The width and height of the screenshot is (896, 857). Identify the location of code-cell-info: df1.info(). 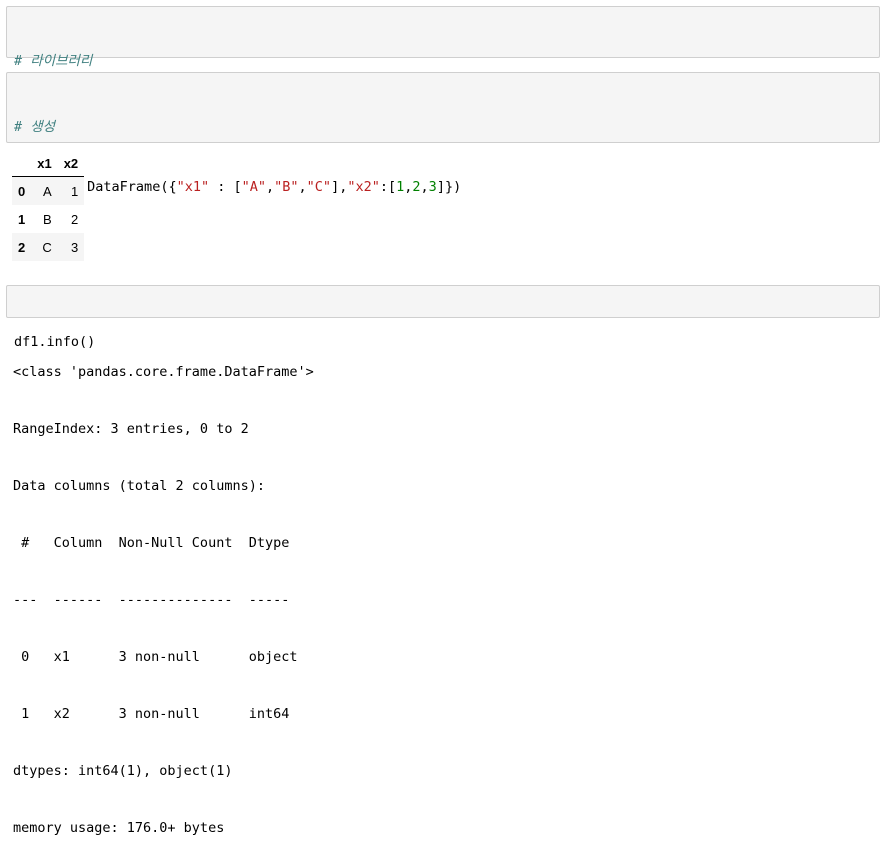
(443, 317).